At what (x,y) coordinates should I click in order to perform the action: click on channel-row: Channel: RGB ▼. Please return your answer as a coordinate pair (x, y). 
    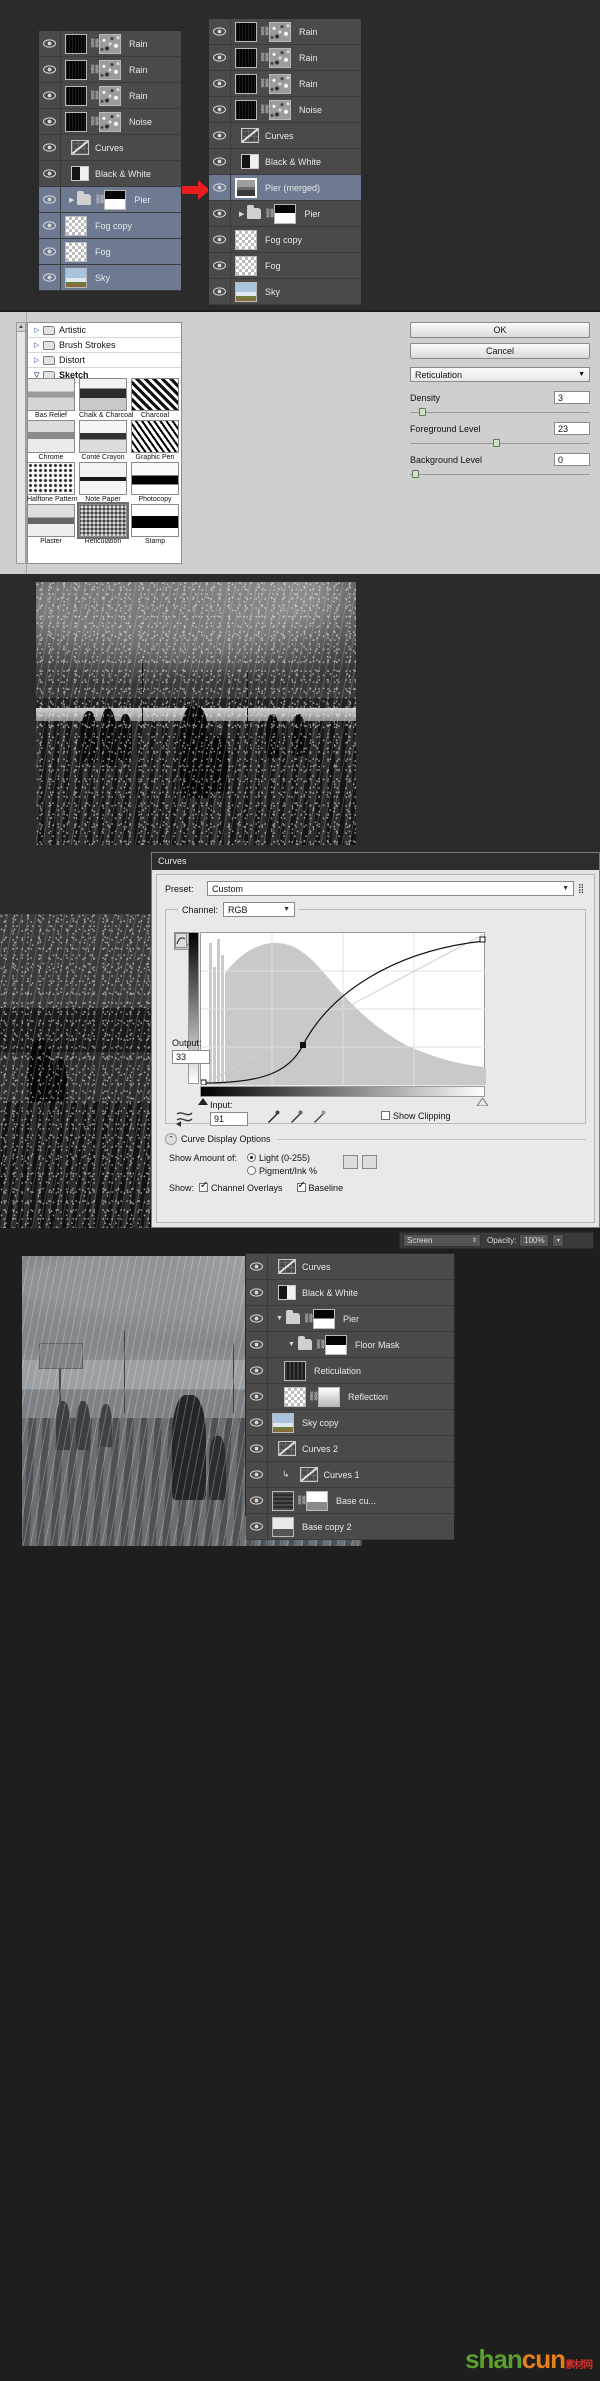
    Looking at the image, I should click on (239, 909).